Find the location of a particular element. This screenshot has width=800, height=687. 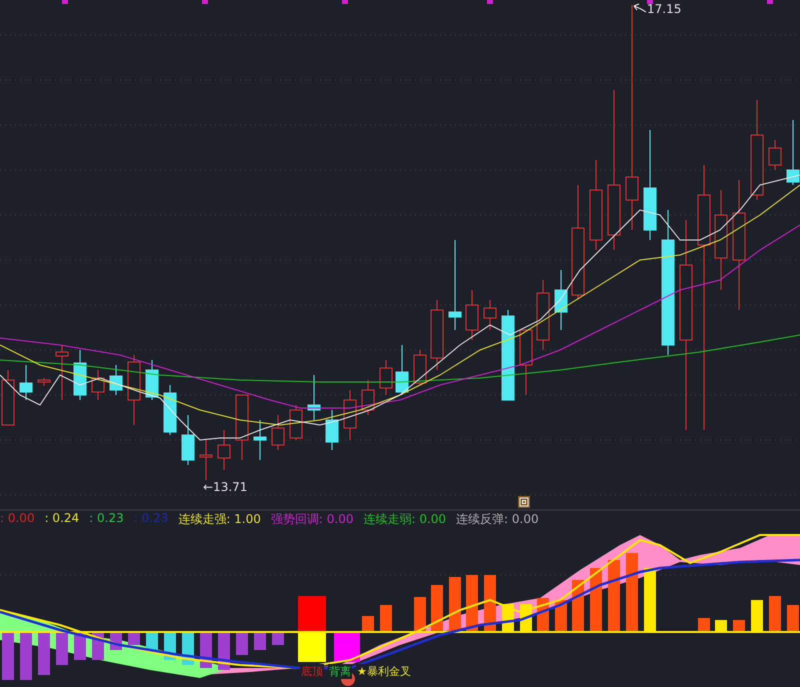

high-arrow-icon is located at coordinates (640, 8).